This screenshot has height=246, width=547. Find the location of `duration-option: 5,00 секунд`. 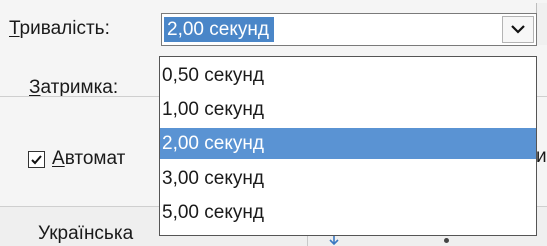

duration-option: 5,00 секунд is located at coordinates (348, 212).